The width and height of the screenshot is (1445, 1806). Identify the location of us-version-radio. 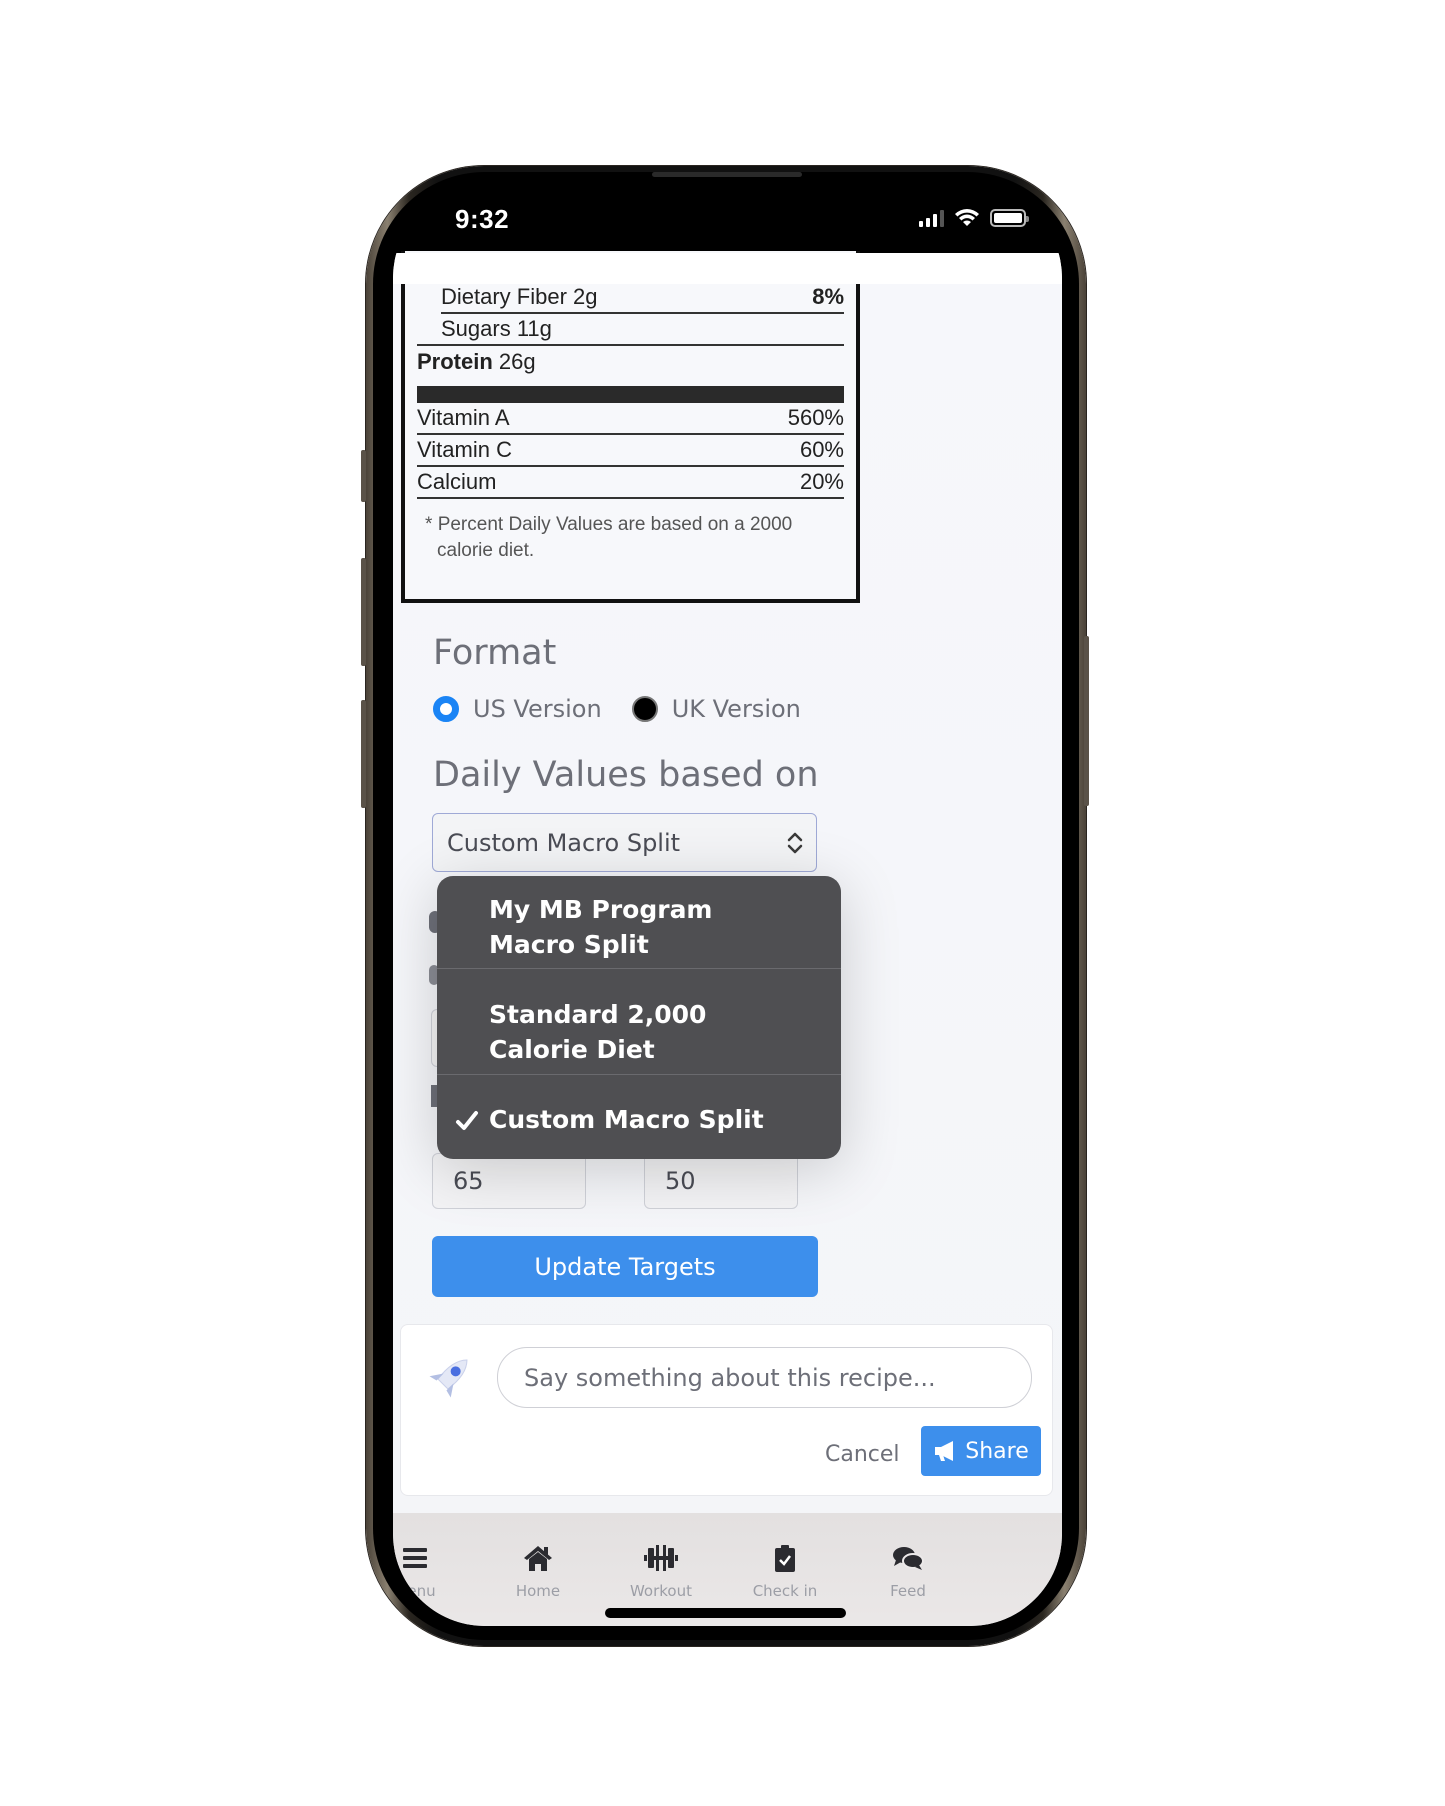
(446, 709).